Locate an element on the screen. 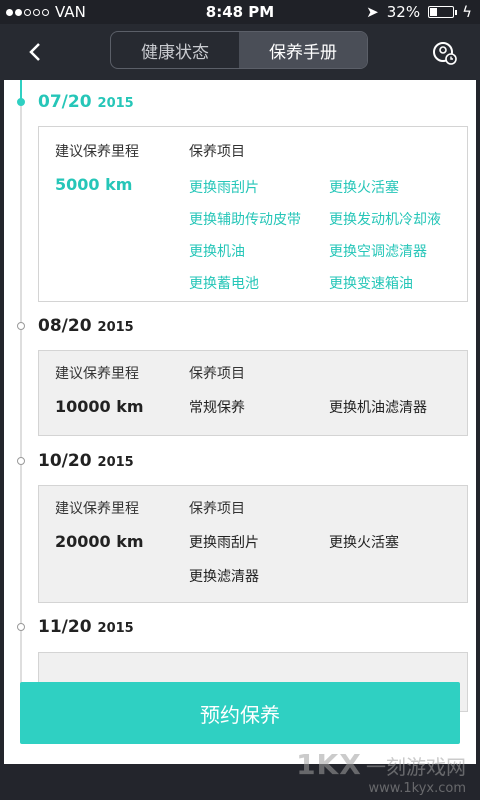  date-month-day: 10/20 is located at coordinates (65, 461).